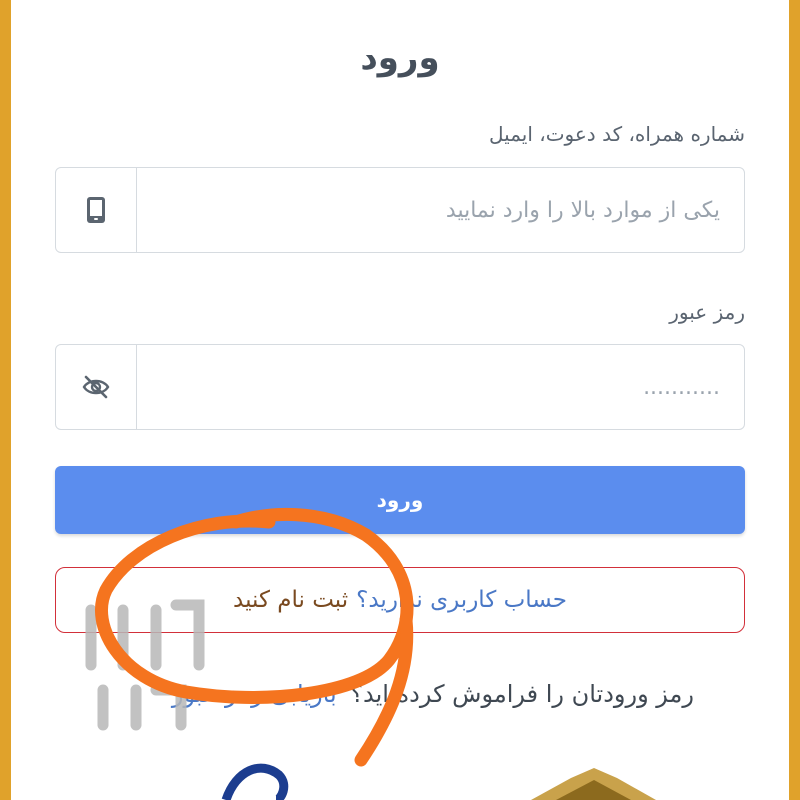 The width and height of the screenshot is (800, 800). Describe the element at coordinates (461, 600) in the screenshot. I see `signup-question: حساب کاربری ندارید؟` at that location.